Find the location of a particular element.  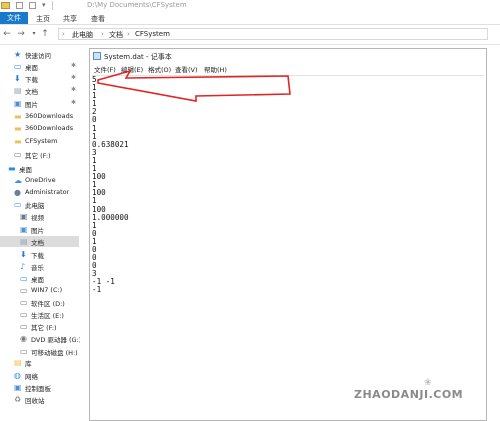

sidebar-item-label: CFSystem is located at coordinates (41, 141).